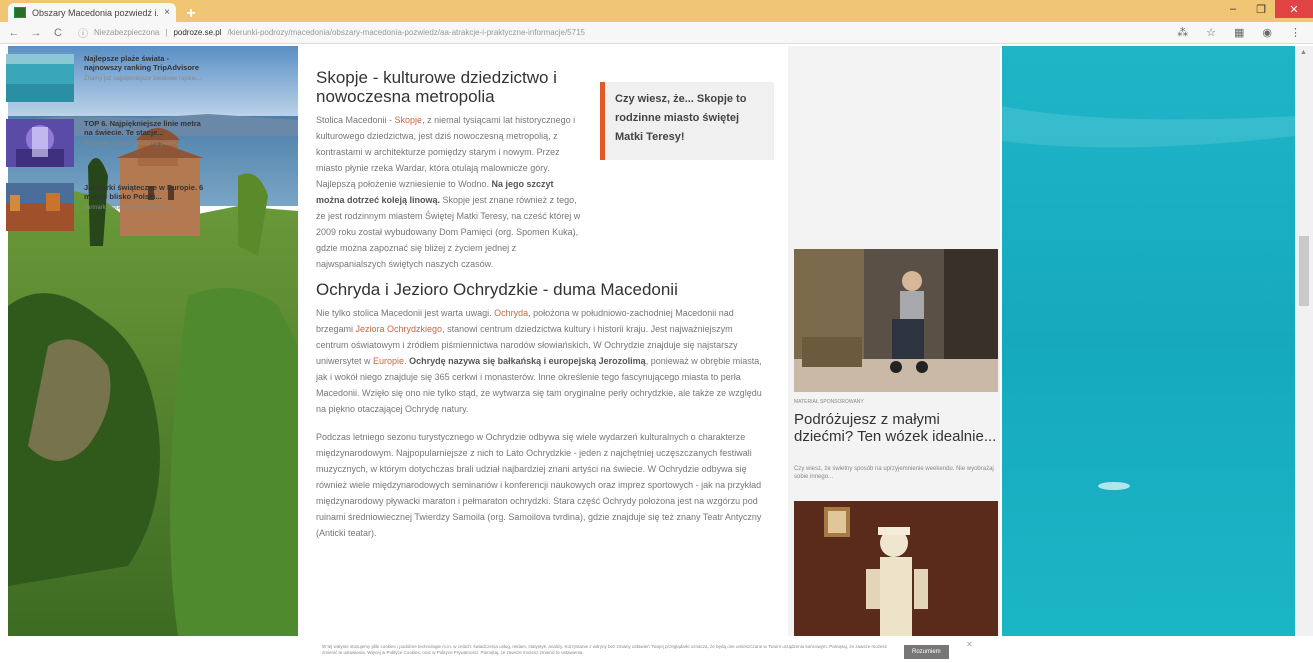 This screenshot has height=663, width=1313. Describe the element at coordinates (191, 13) in the screenshot. I see `new-tab-button: +` at that location.